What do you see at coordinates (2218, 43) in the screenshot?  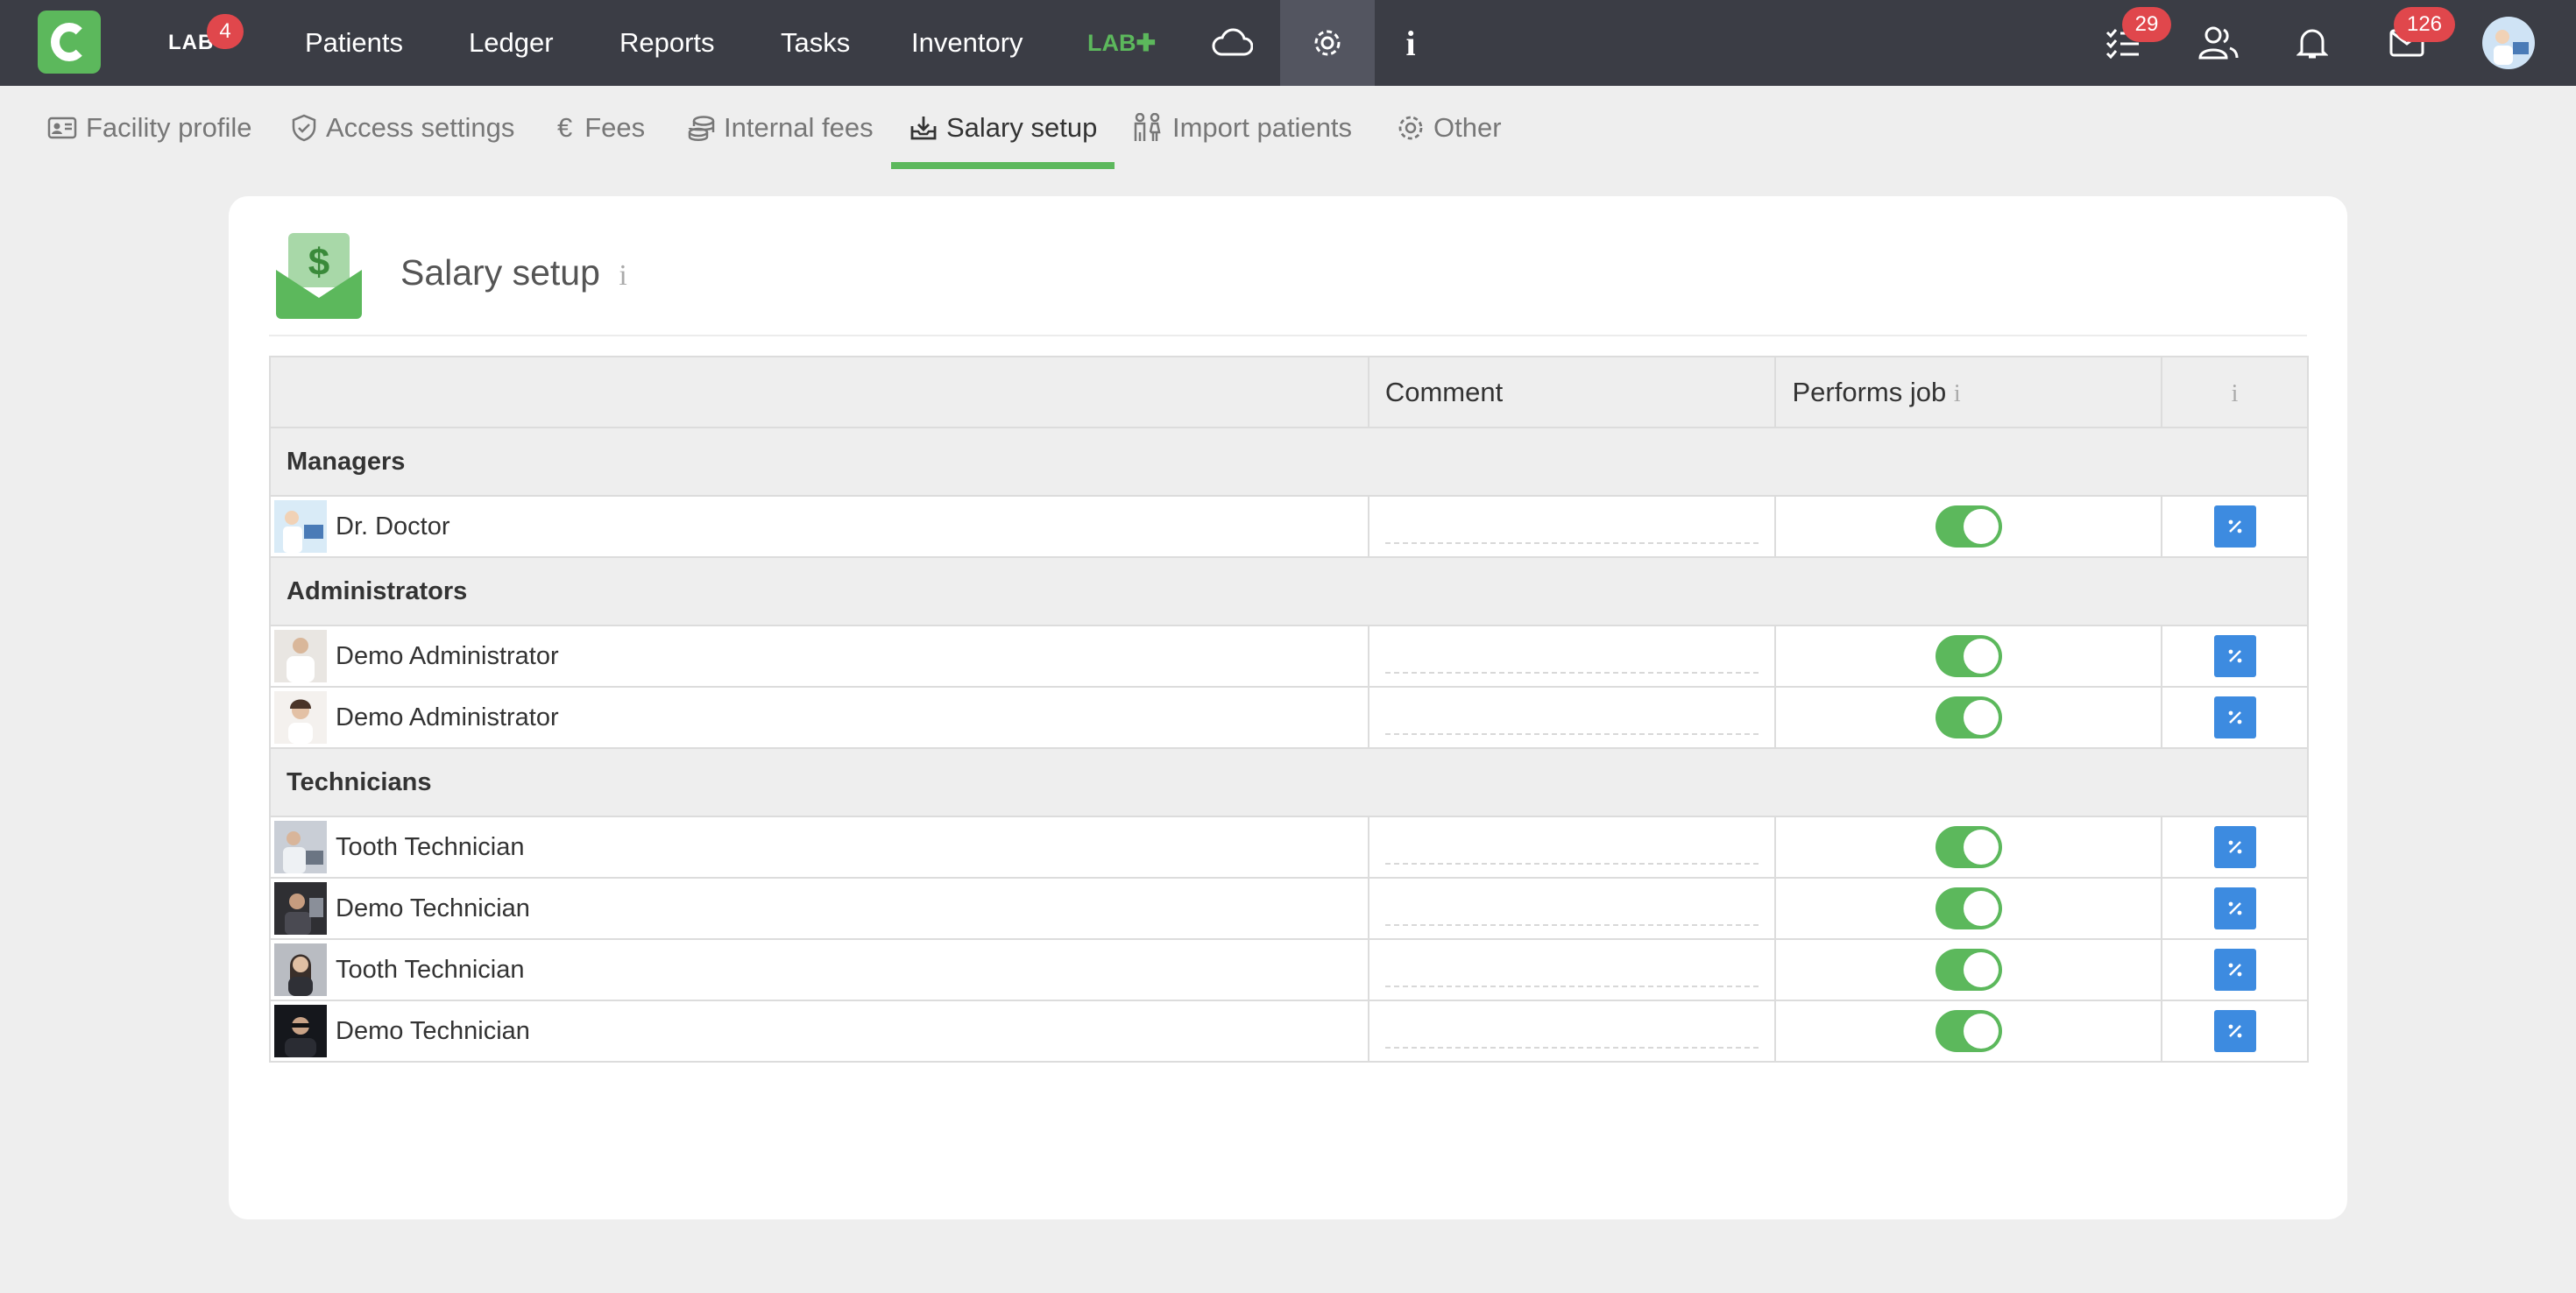 I see `users-icon` at bounding box center [2218, 43].